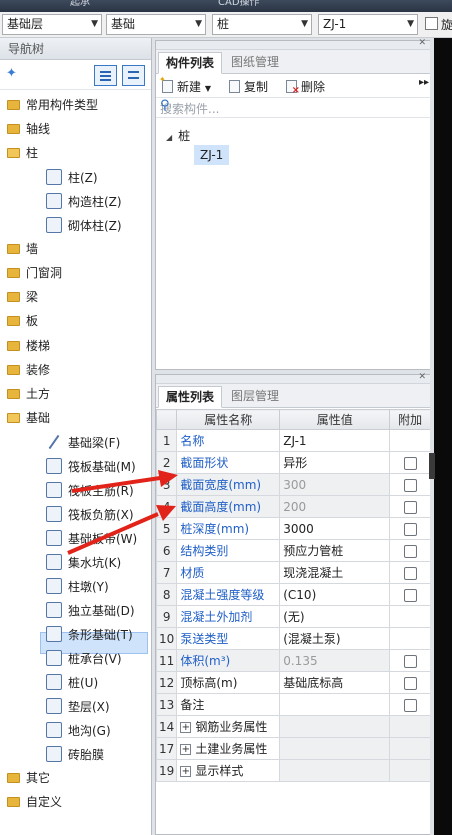 The height and width of the screenshot is (835, 452). What do you see at coordinates (335, 440) in the screenshot?
I see `property-value: ZJ-1` at bounding box center [335, 440].